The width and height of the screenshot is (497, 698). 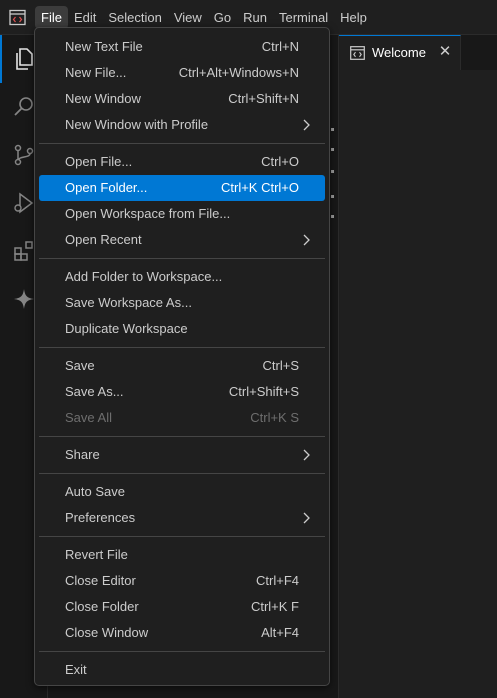 What do you see at coordinates (182, 492) in the screenshot?
I see `menu-item-auto-save: Auto Save` at bounding box center [182, 492].